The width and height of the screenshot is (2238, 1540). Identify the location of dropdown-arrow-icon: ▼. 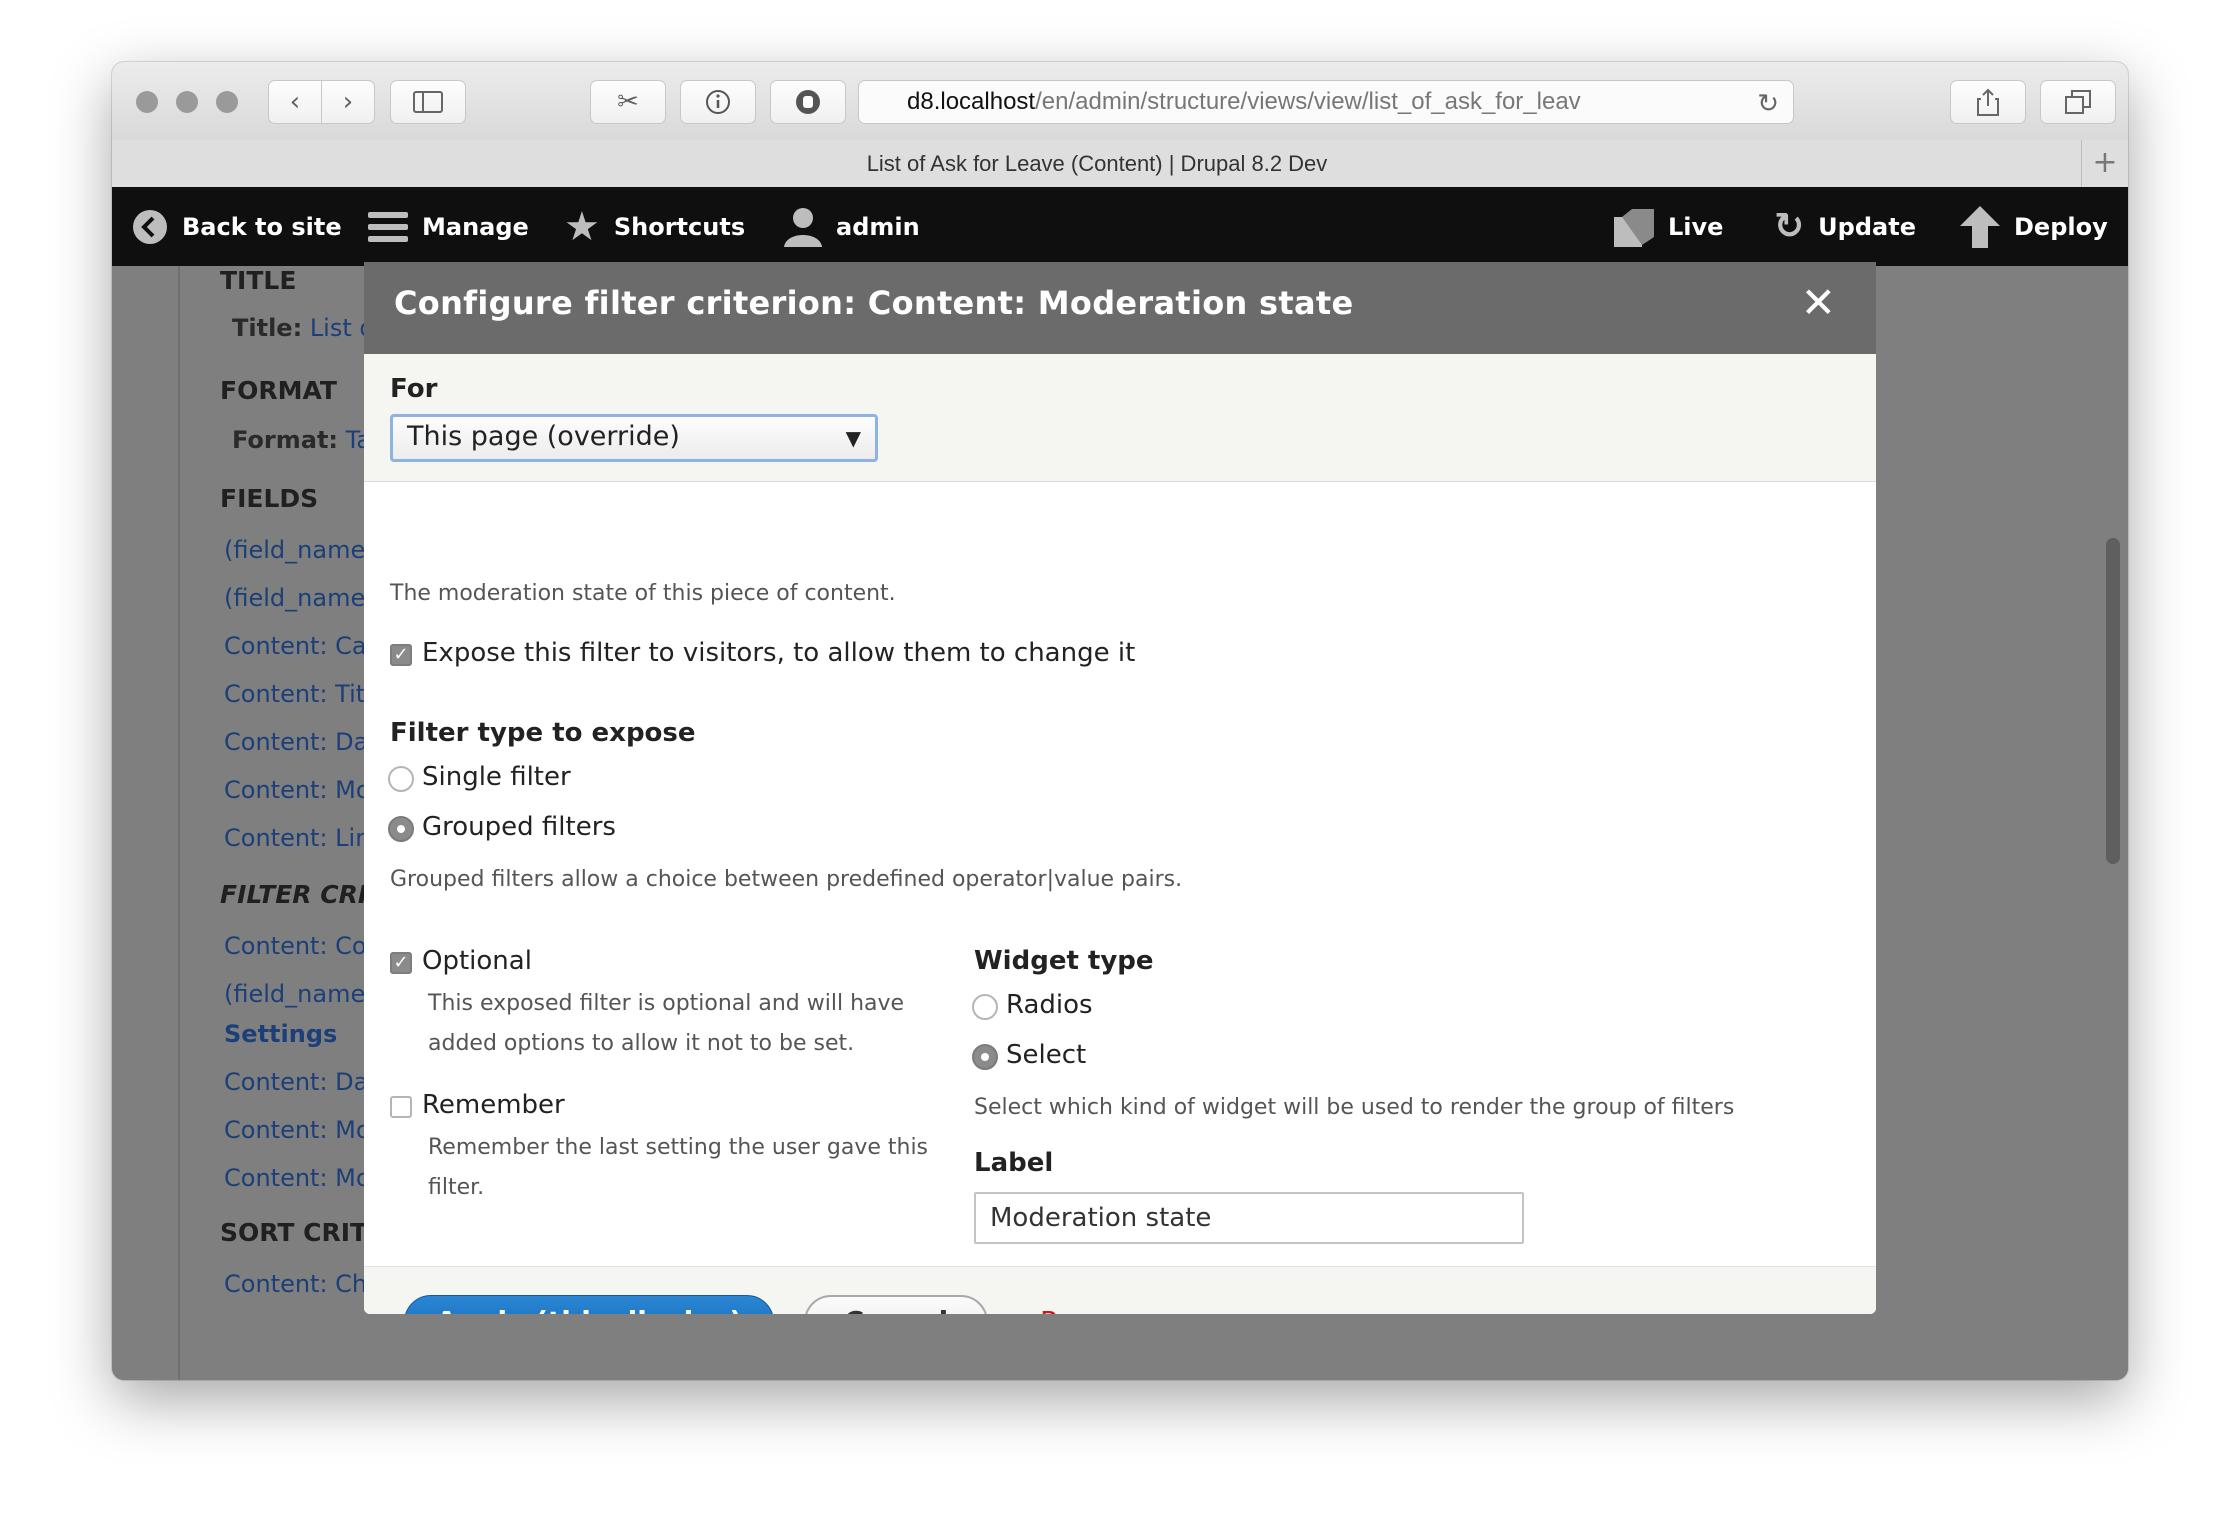
(853, 438).